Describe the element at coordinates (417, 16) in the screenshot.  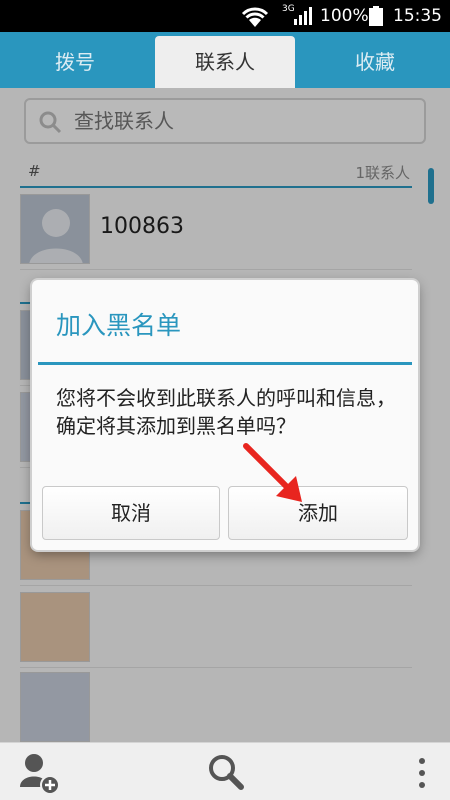
I see `clock: 15:35` at that location.